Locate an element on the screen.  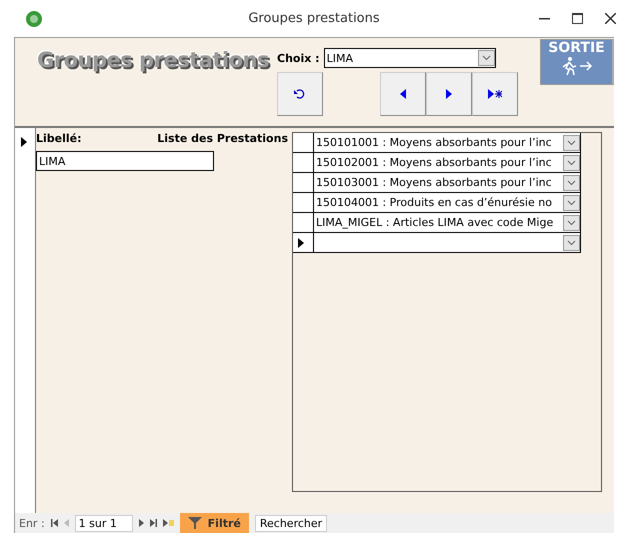
running-exit-icon is located at coordinates (577, 66).